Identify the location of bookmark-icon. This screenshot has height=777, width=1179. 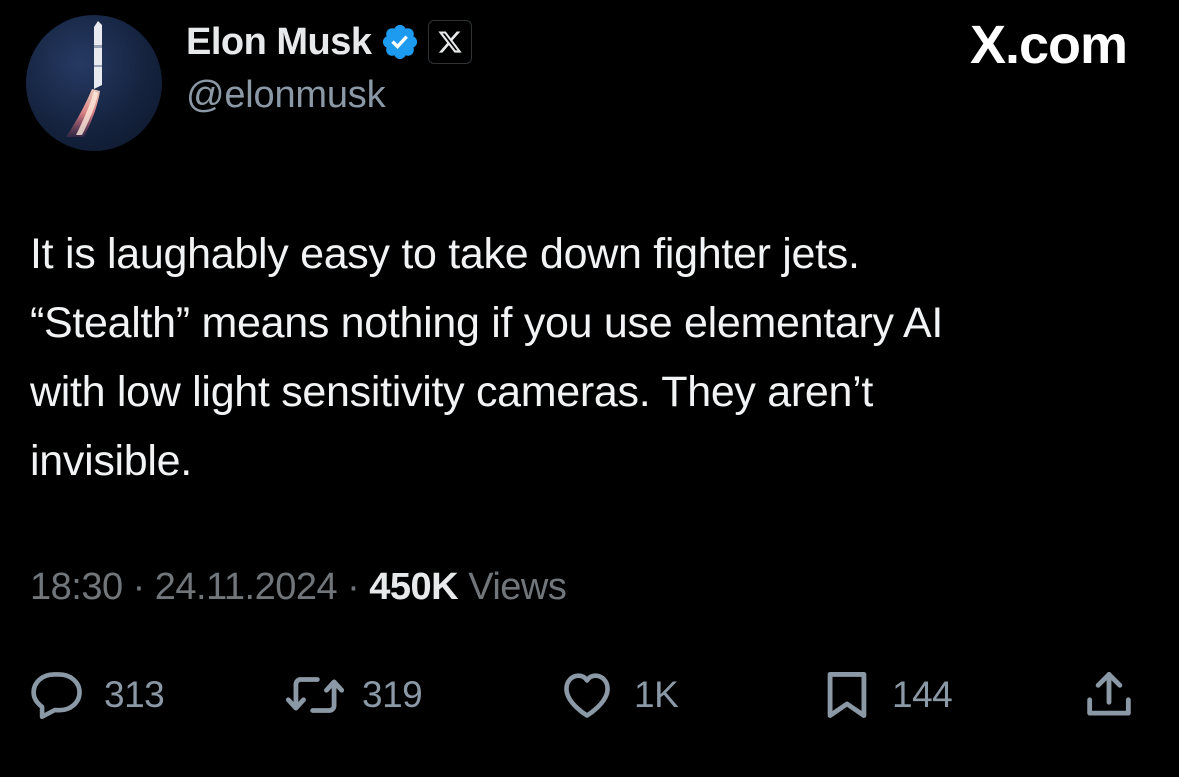
(847, 695).